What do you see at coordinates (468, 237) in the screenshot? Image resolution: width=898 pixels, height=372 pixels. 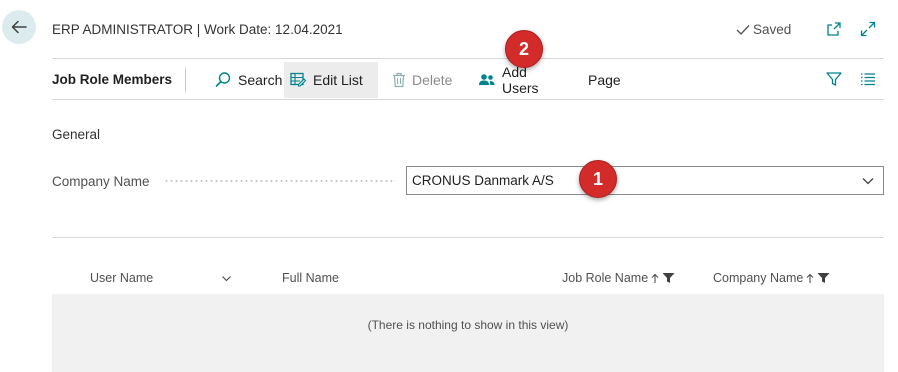 I see `section-divider` at bounding box center [468, 237].